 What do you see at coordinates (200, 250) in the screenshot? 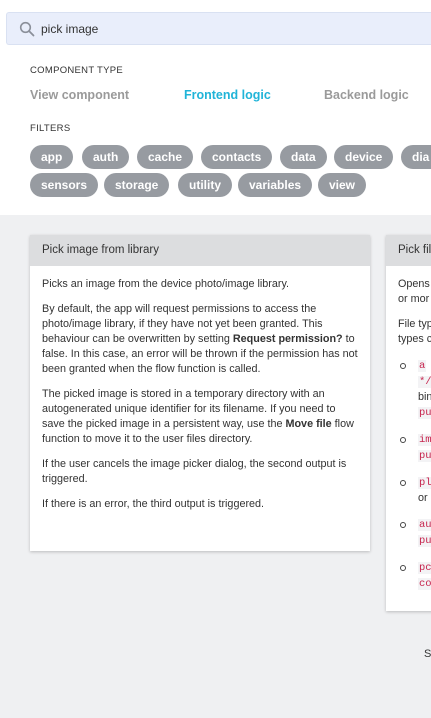
I see `card-title: Pick image from library` at bounding box center [200, 250].